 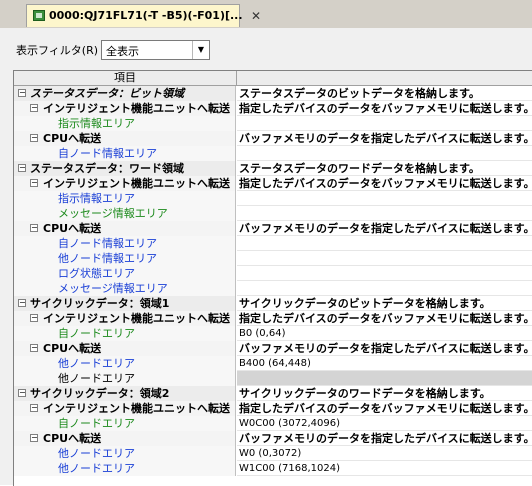 I want to click on item-cell: − サイクリックデータ：領域2, so click(x=125, y=393).